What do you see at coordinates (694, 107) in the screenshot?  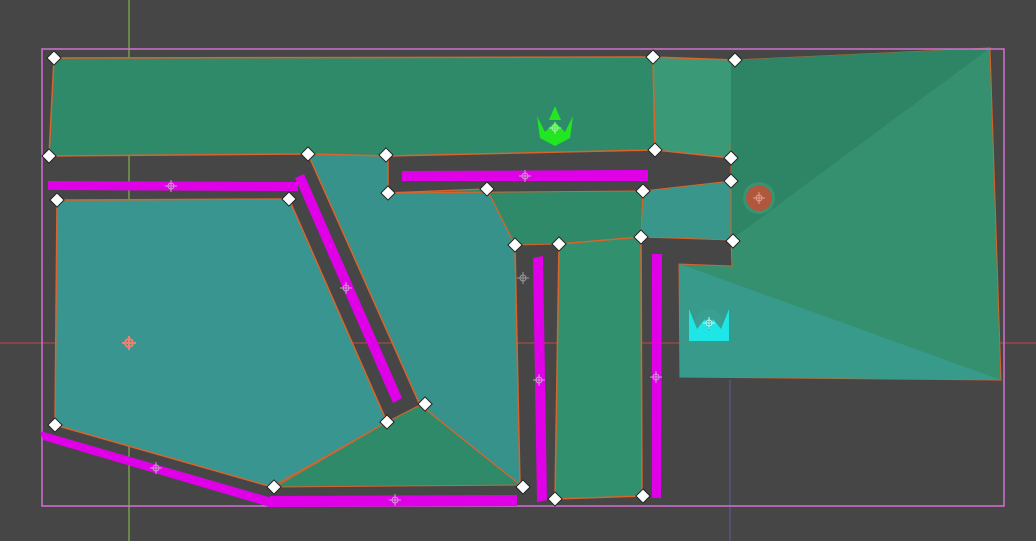 I see `nav-region-top-mid` at bounding box center [694, 107].